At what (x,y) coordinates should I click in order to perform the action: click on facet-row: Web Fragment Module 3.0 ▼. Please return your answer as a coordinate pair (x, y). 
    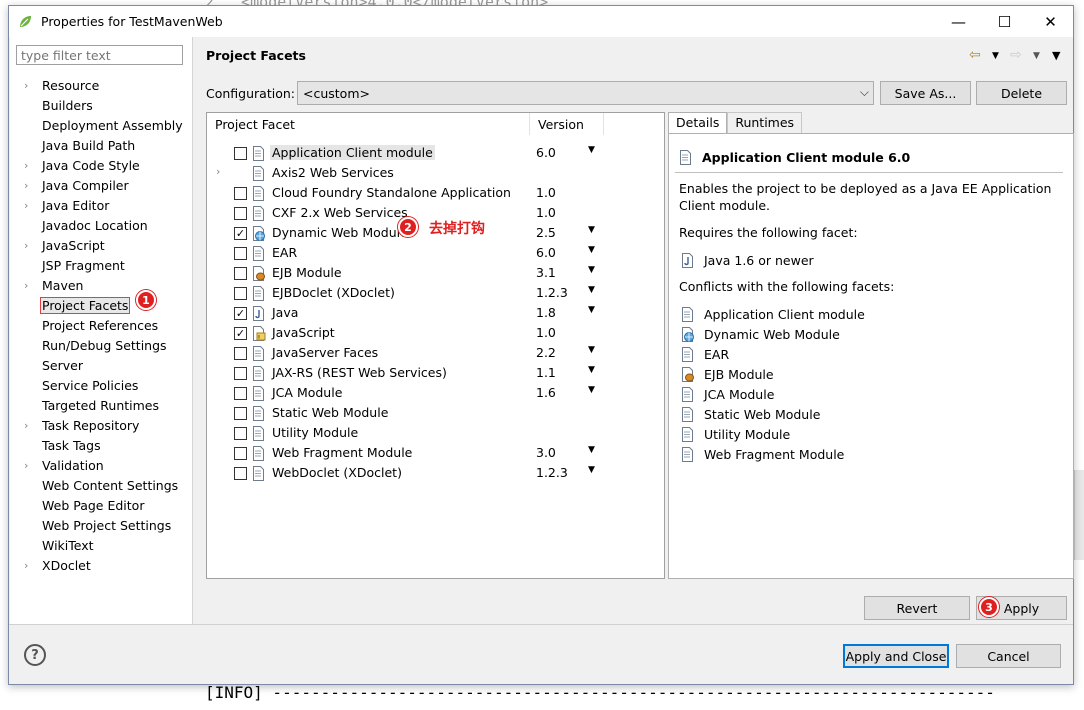
    Looking at the image, I should click on (435, 453).